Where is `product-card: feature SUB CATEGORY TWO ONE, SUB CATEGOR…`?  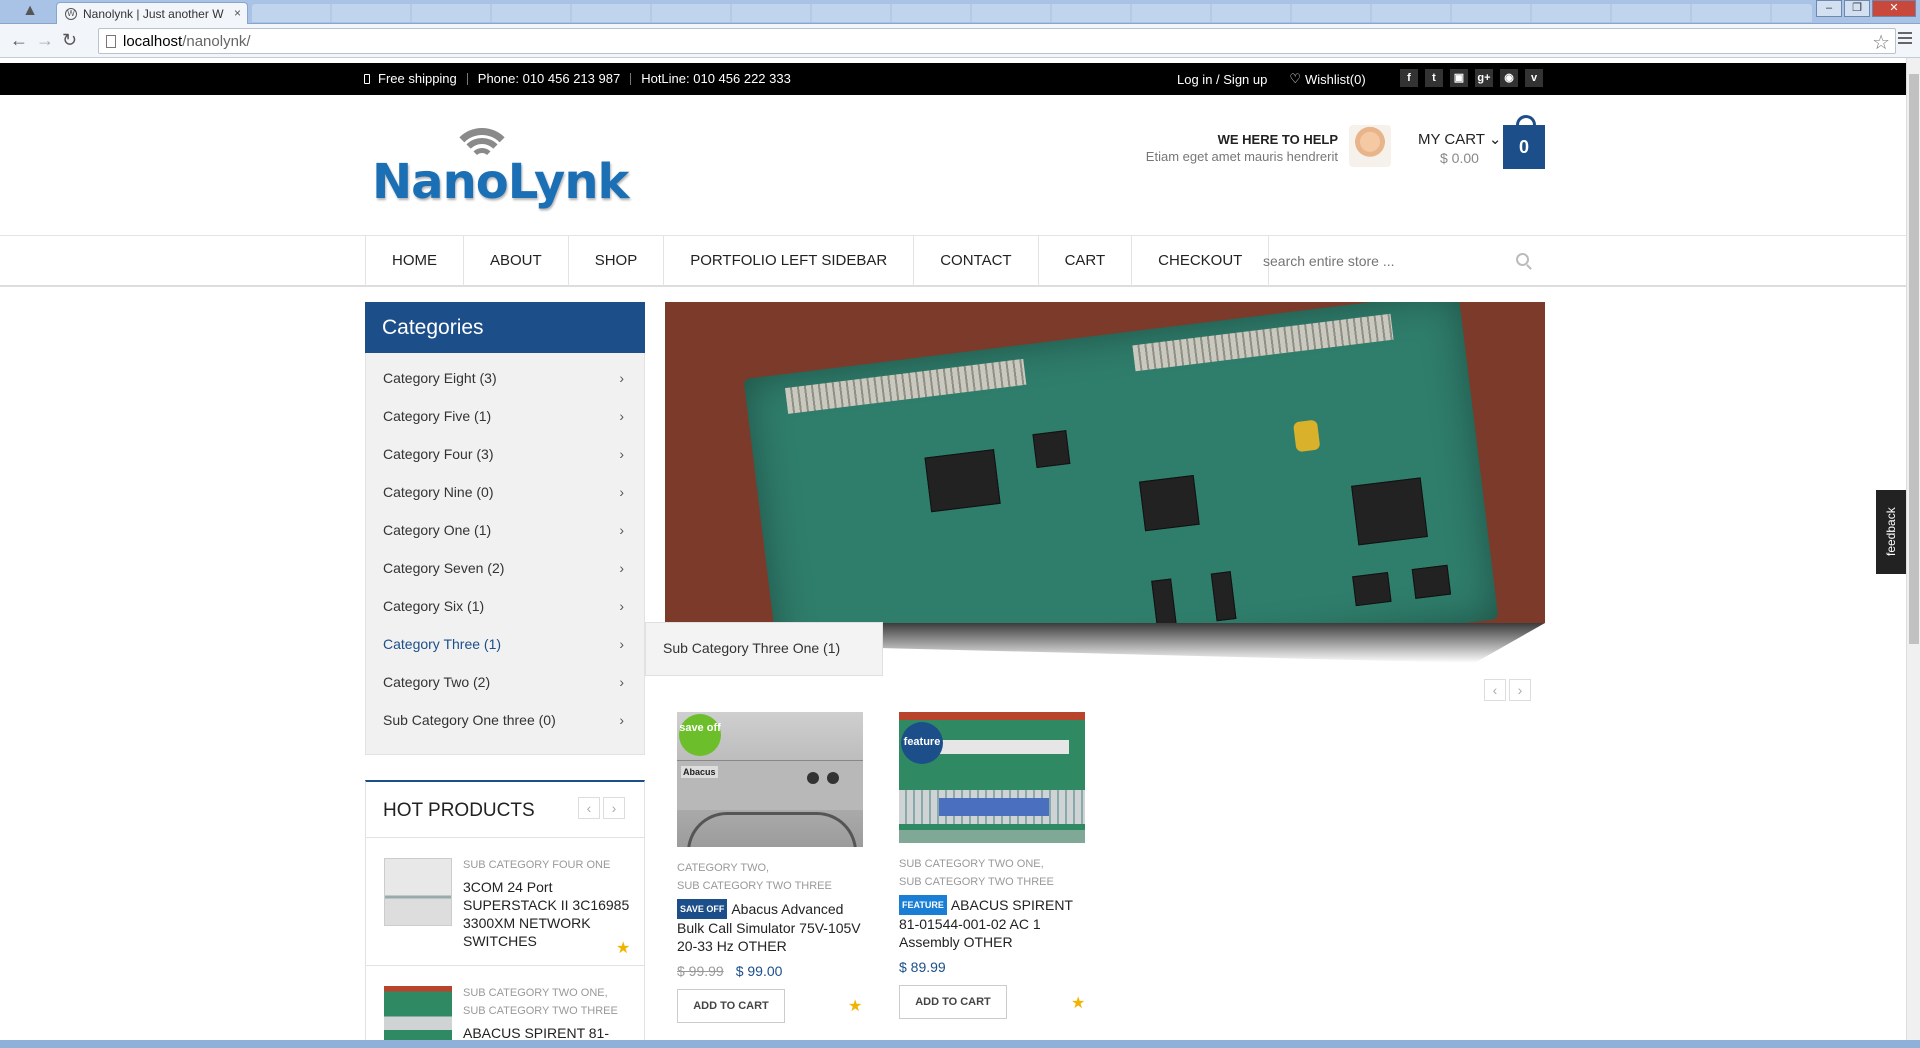 product-card: feature SUB CATEGORY TWO ONE, SUB CATEGOR… is located at coordinates (993, 865).